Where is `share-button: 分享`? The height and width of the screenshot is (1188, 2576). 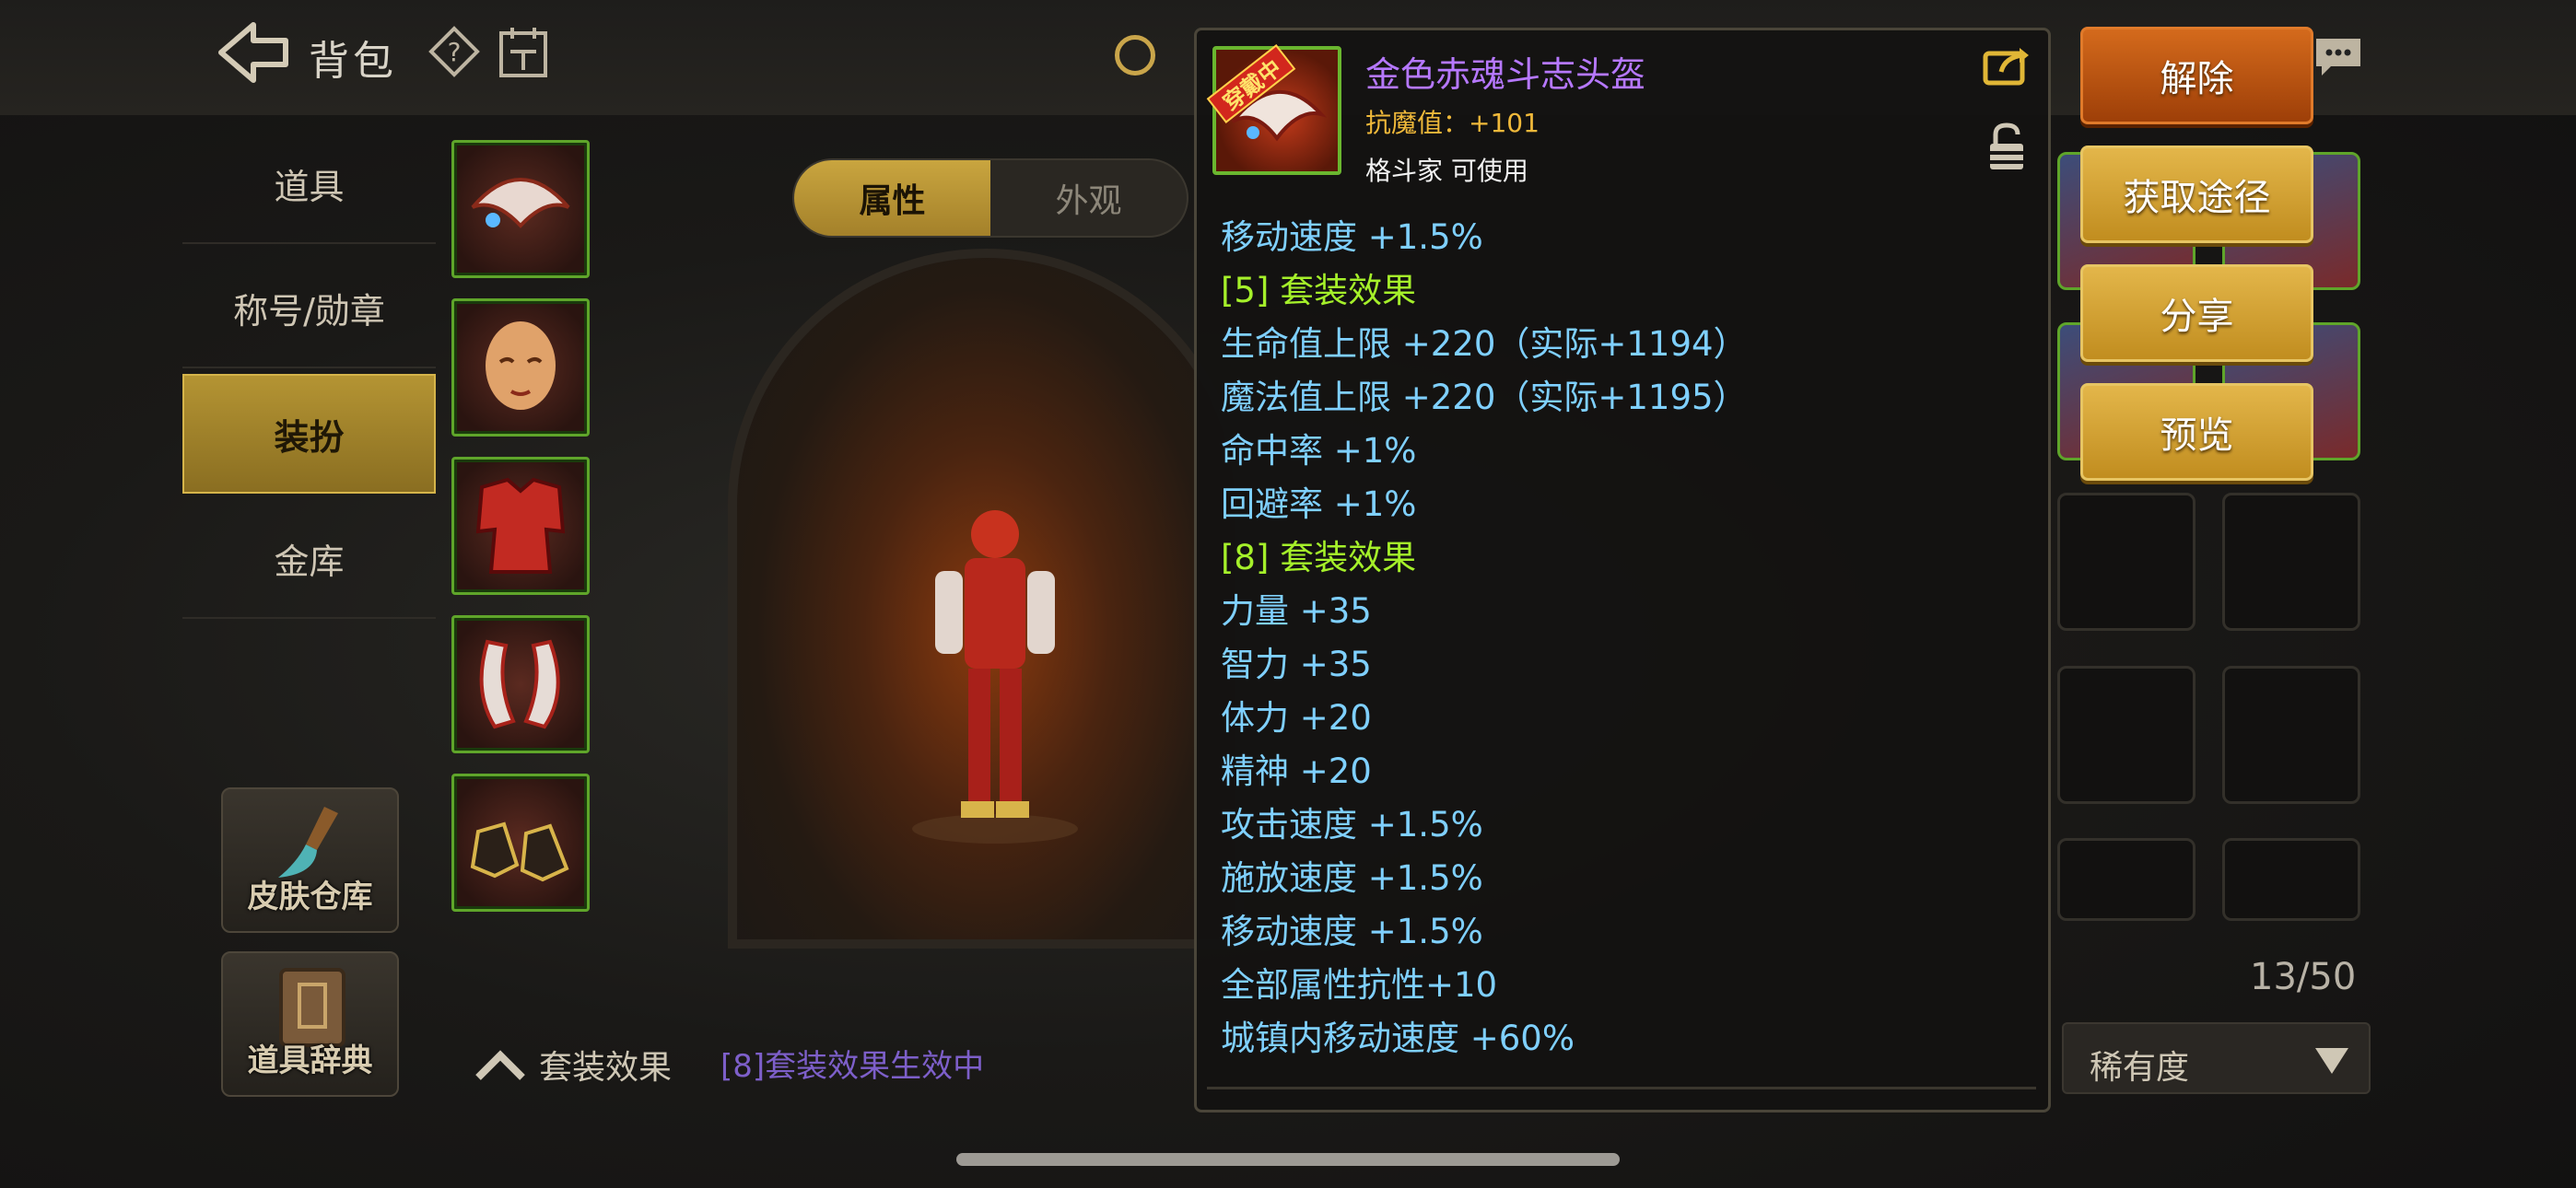 share-button: 分享 is located at coordinates (2196, 313).